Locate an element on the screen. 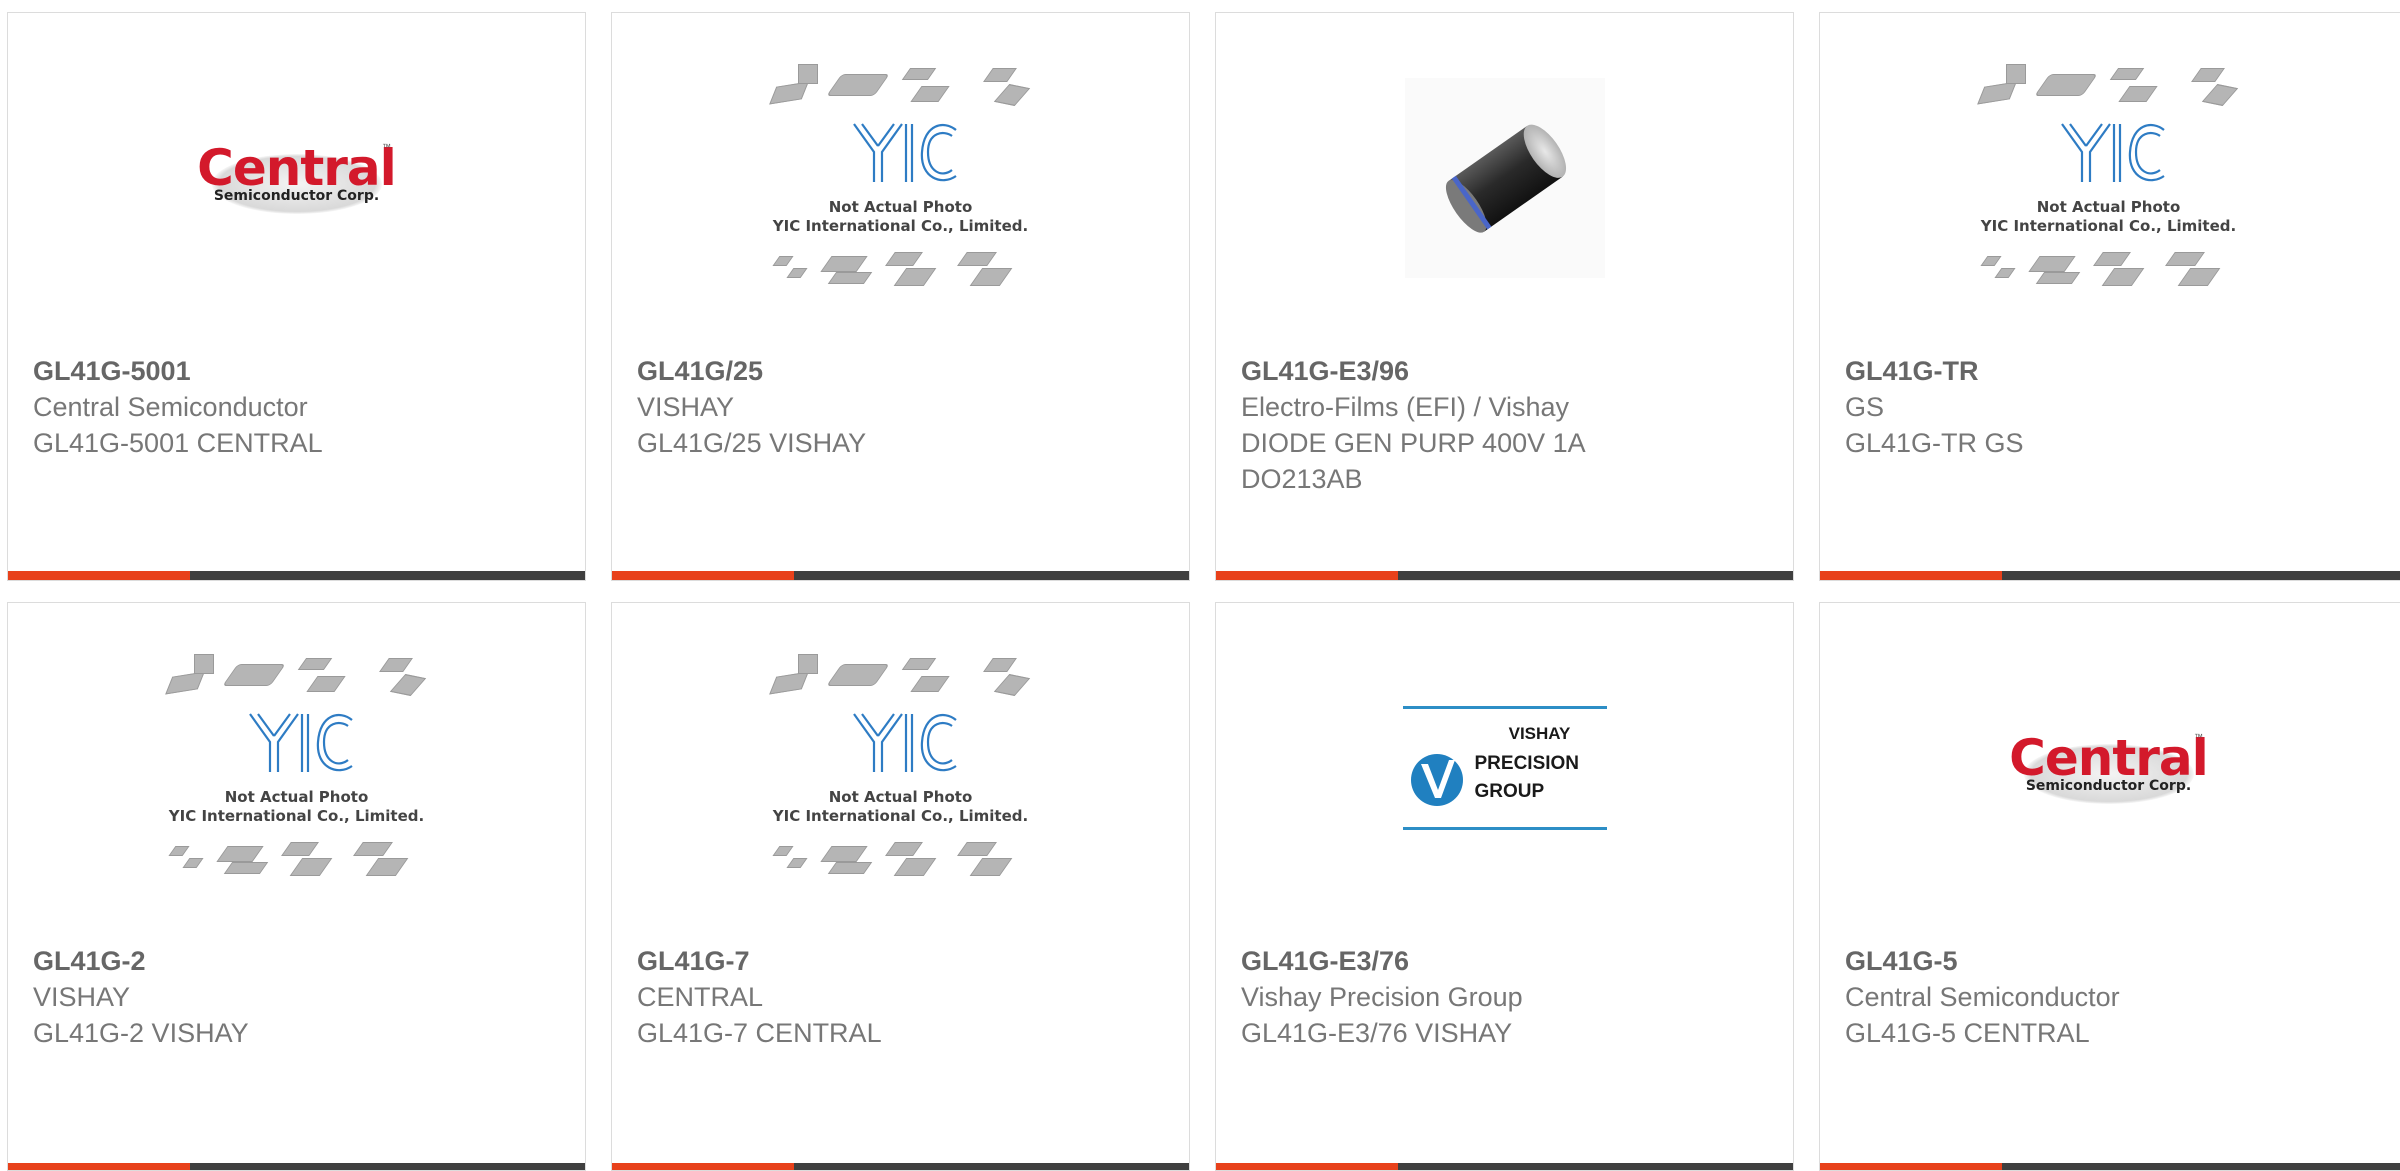 Image resolution: width=2400 pixels, height=1171 pixels. vishay-v-icon is located at coordinates (1436, 780).